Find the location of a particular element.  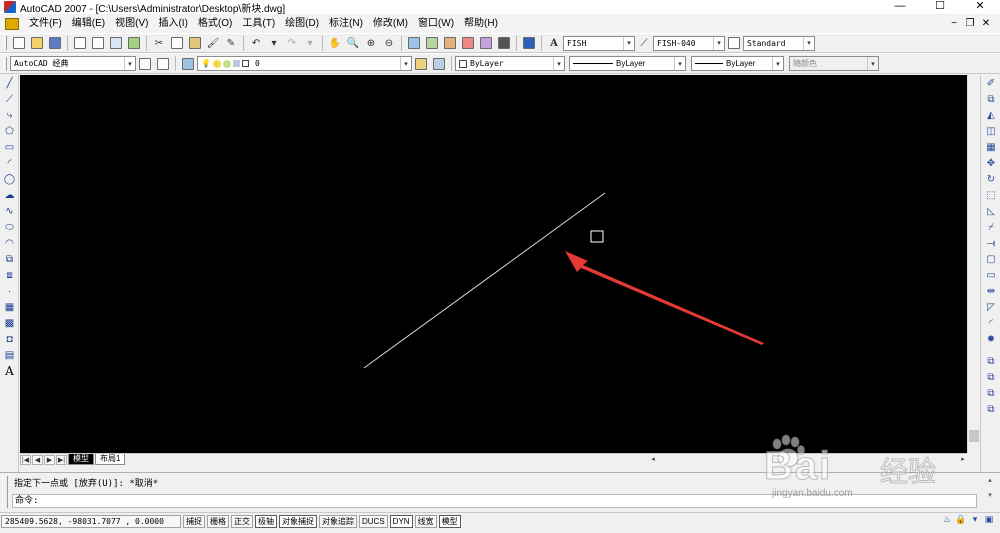

ellipse-icon: ⬭ is located at coordinates (9, 227).